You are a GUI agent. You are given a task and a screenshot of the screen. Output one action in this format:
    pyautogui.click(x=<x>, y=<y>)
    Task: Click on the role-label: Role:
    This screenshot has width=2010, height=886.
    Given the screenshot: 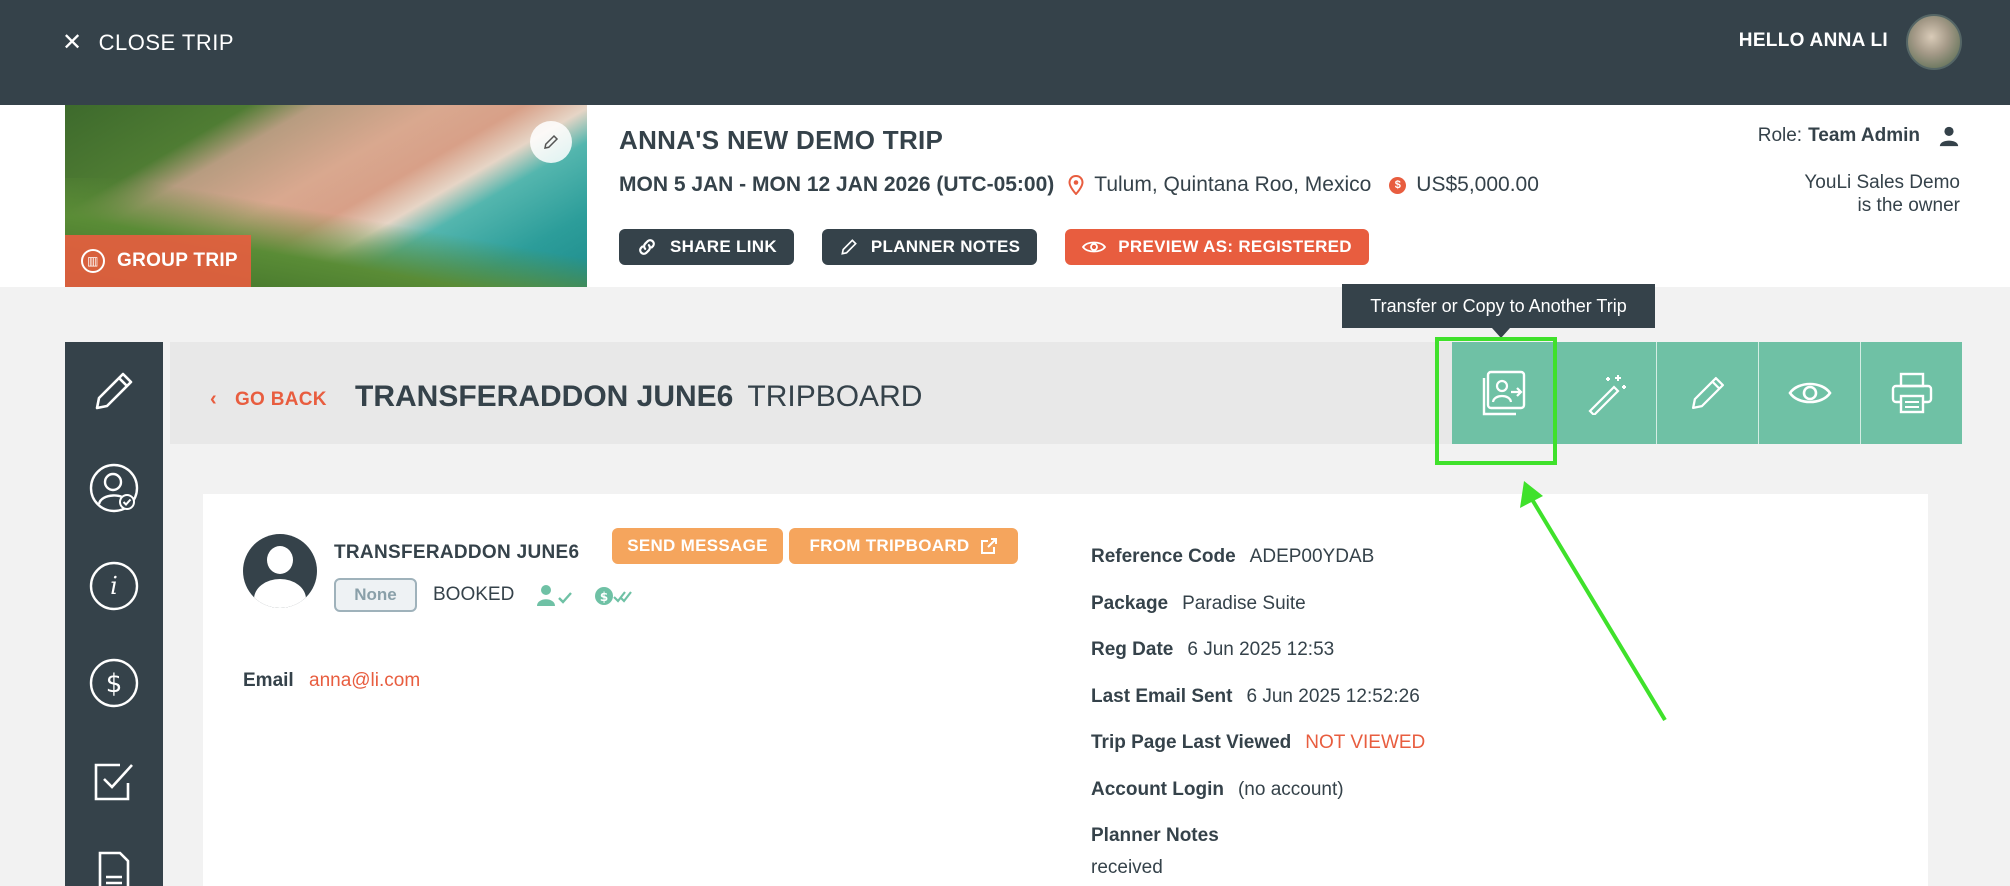 What is the action you would take?
    pyautogui.click(x=1780, y=135)
    